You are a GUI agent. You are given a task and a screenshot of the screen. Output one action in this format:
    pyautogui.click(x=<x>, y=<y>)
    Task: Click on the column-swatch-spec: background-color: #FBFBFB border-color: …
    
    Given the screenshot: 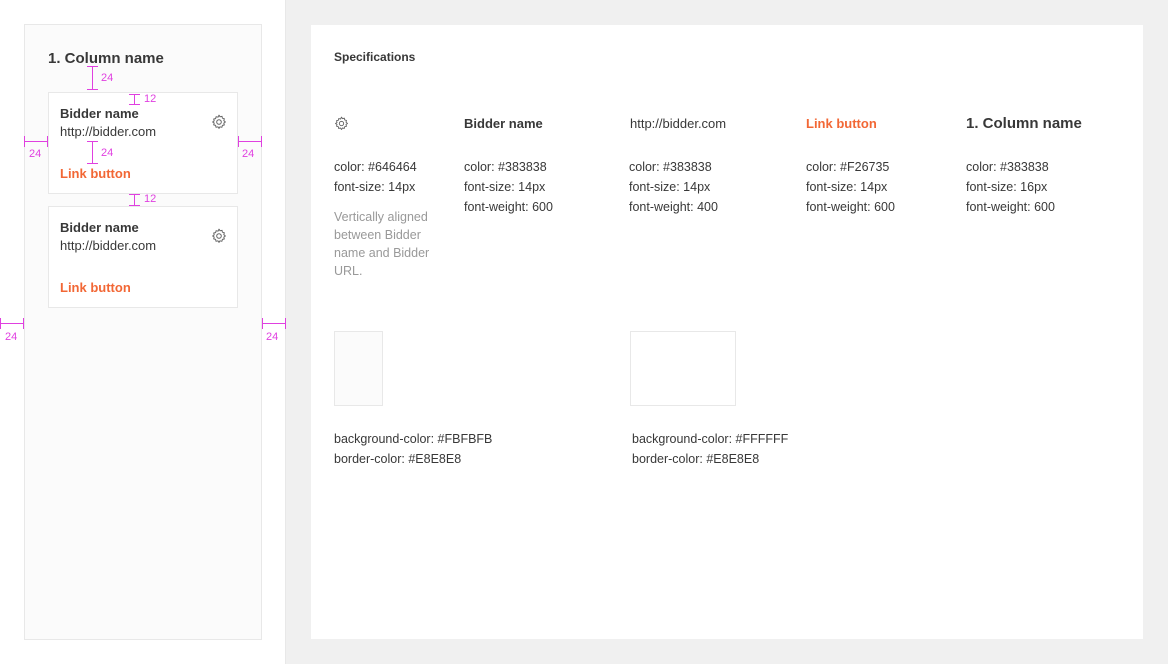 What is the action you would take?
    pyautogui.click(x=413, y=449)
    